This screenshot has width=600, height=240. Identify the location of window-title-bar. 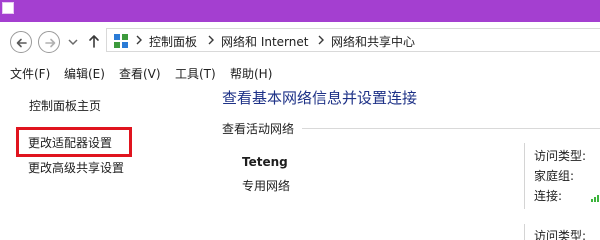
(300, 11).